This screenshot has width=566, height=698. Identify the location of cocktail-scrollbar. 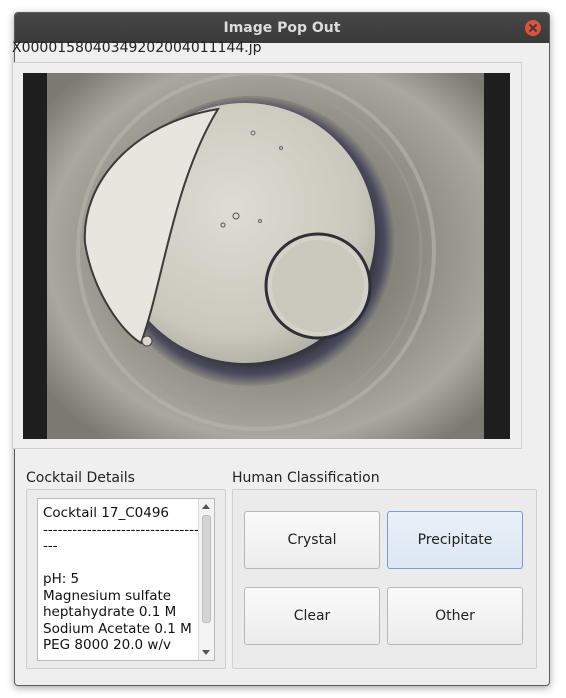
(206, 579).